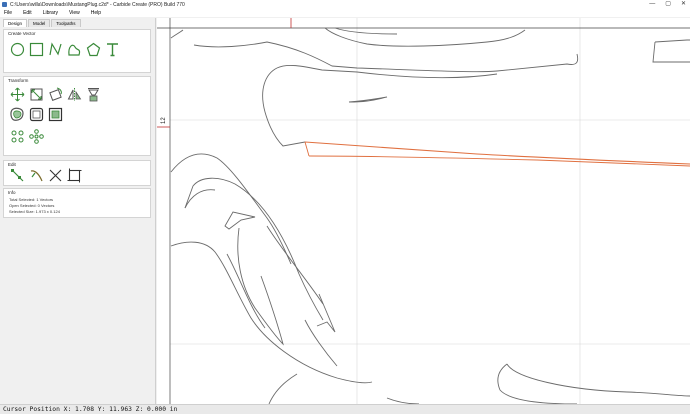  Describe the element at coordinates (17, 94) in the screenshot. I see `move-icon` at that location.